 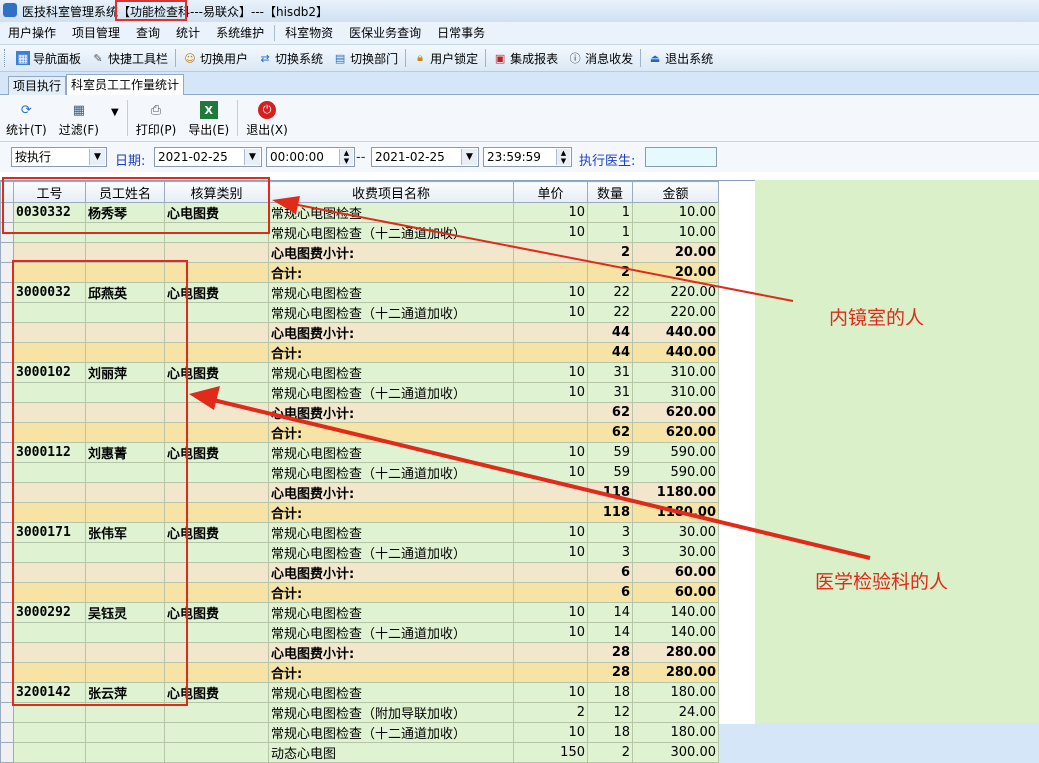 What do you see at coordinates (610, 352) in the screenshot?
I see `cell-qty: 44` at bounding box center [610, 352].